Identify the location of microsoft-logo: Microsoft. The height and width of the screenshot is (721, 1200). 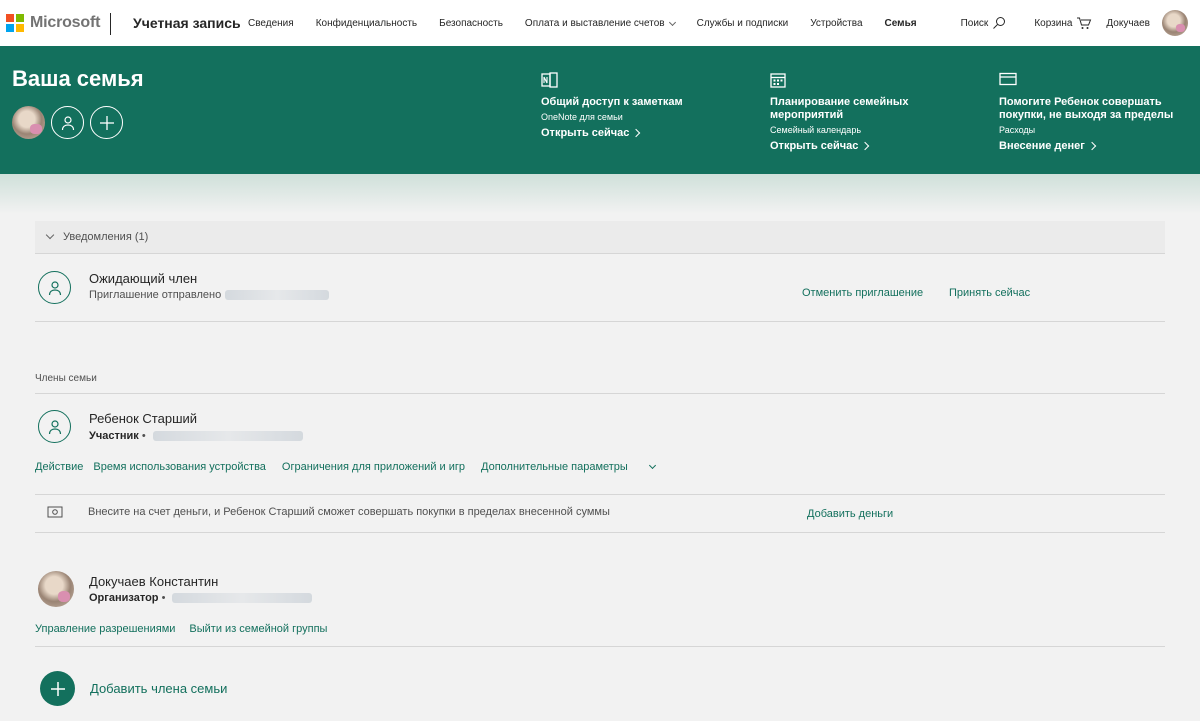
(53, 23).